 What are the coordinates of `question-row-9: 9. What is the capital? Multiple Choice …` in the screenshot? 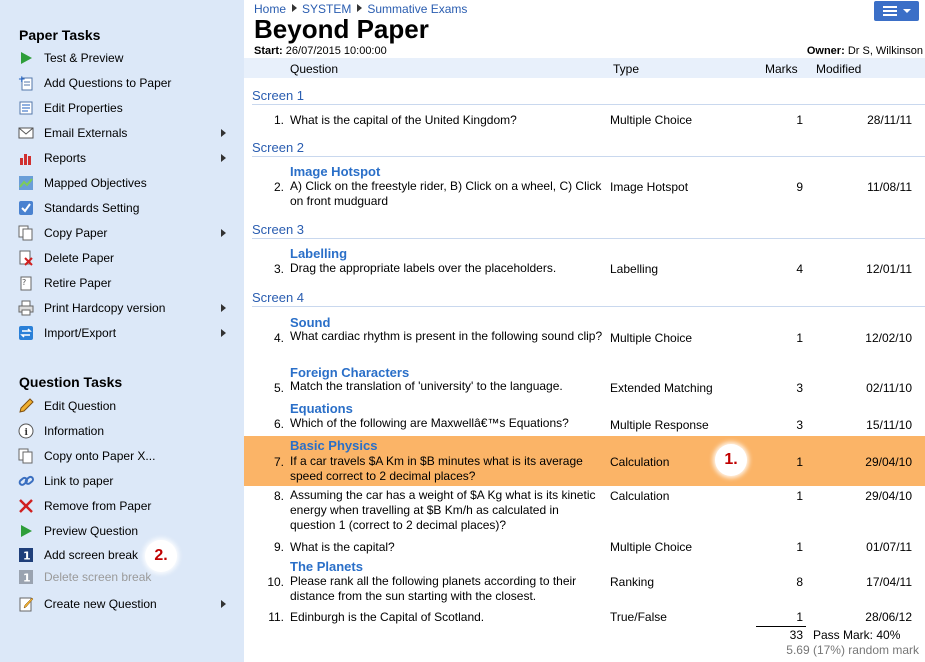 It's located at (584, 547).